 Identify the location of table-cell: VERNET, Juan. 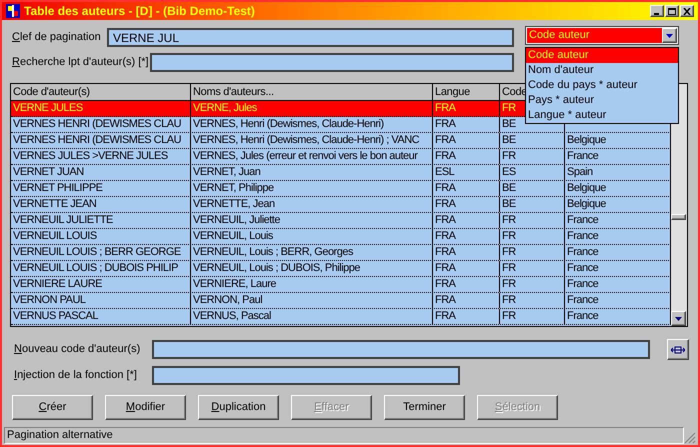
(312, 172).